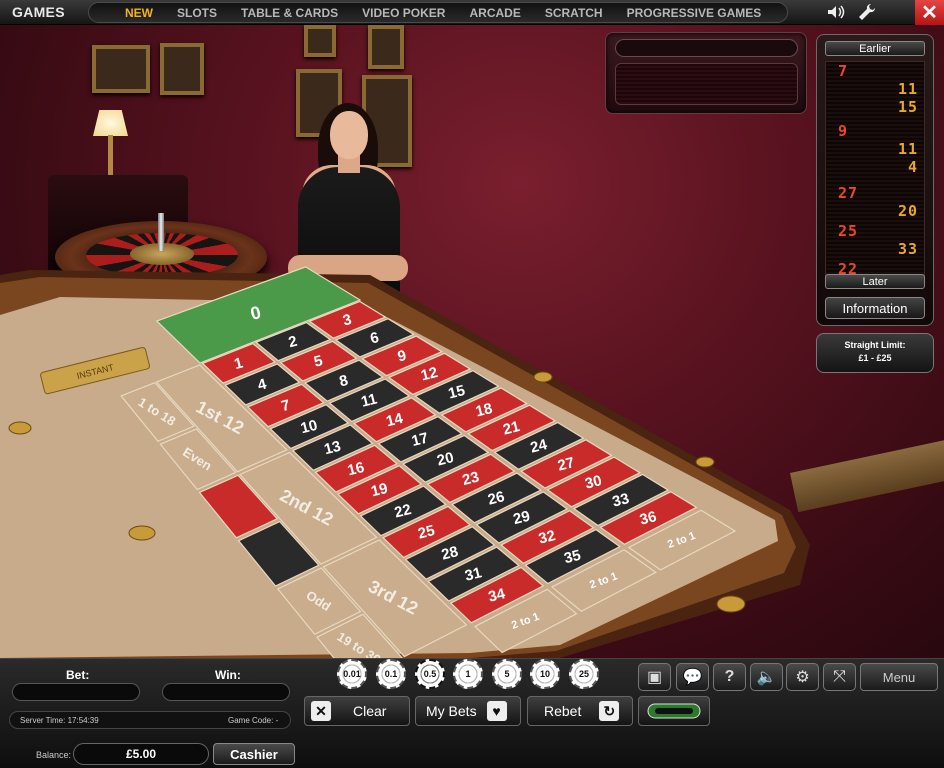 The image size is (944, 768). Describe the element at coordinates (706, 84) in the screenshot. I see `message-display` at that location.